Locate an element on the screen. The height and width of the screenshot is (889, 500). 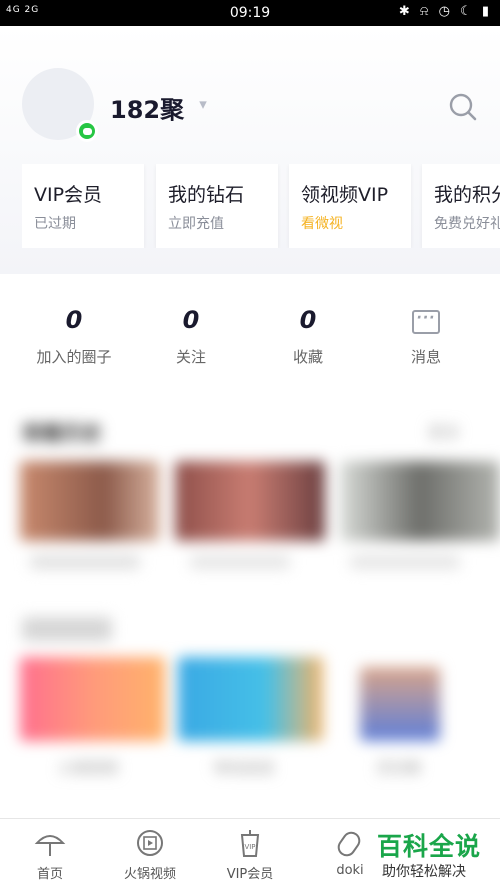
nav-vip: VIP VIP会员 is located at coordinates (250, 854).